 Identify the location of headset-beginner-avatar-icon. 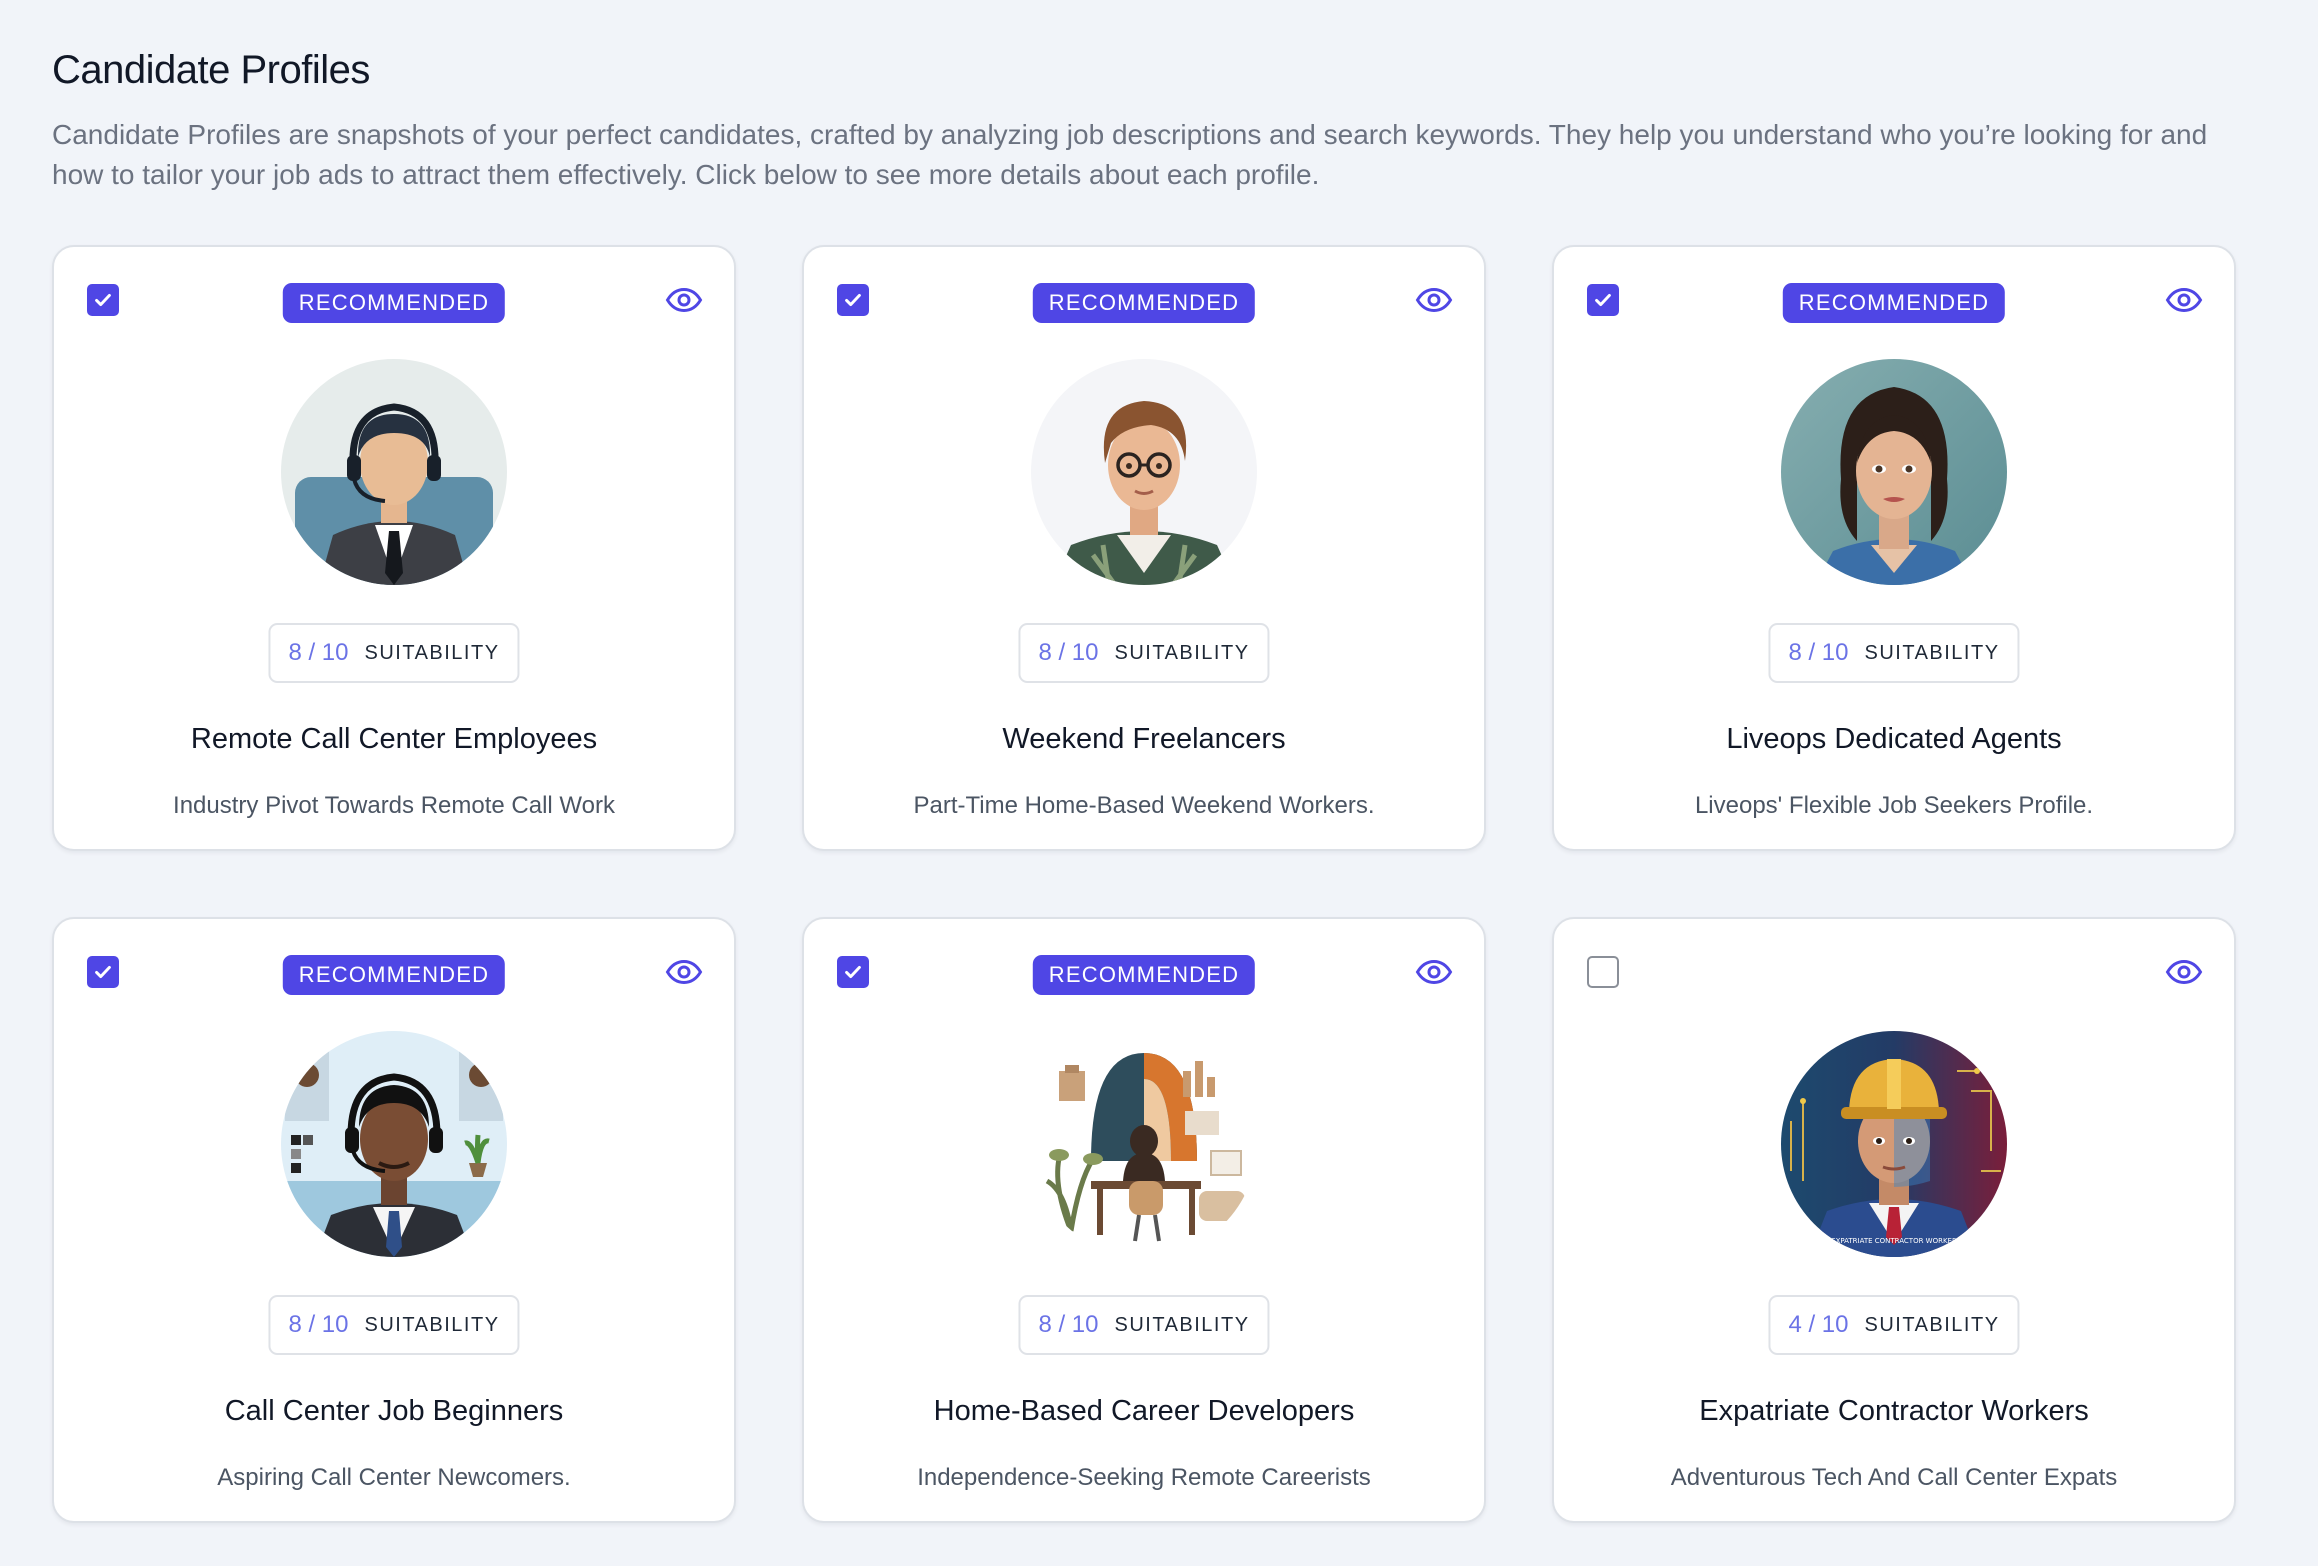
(394, 1144).